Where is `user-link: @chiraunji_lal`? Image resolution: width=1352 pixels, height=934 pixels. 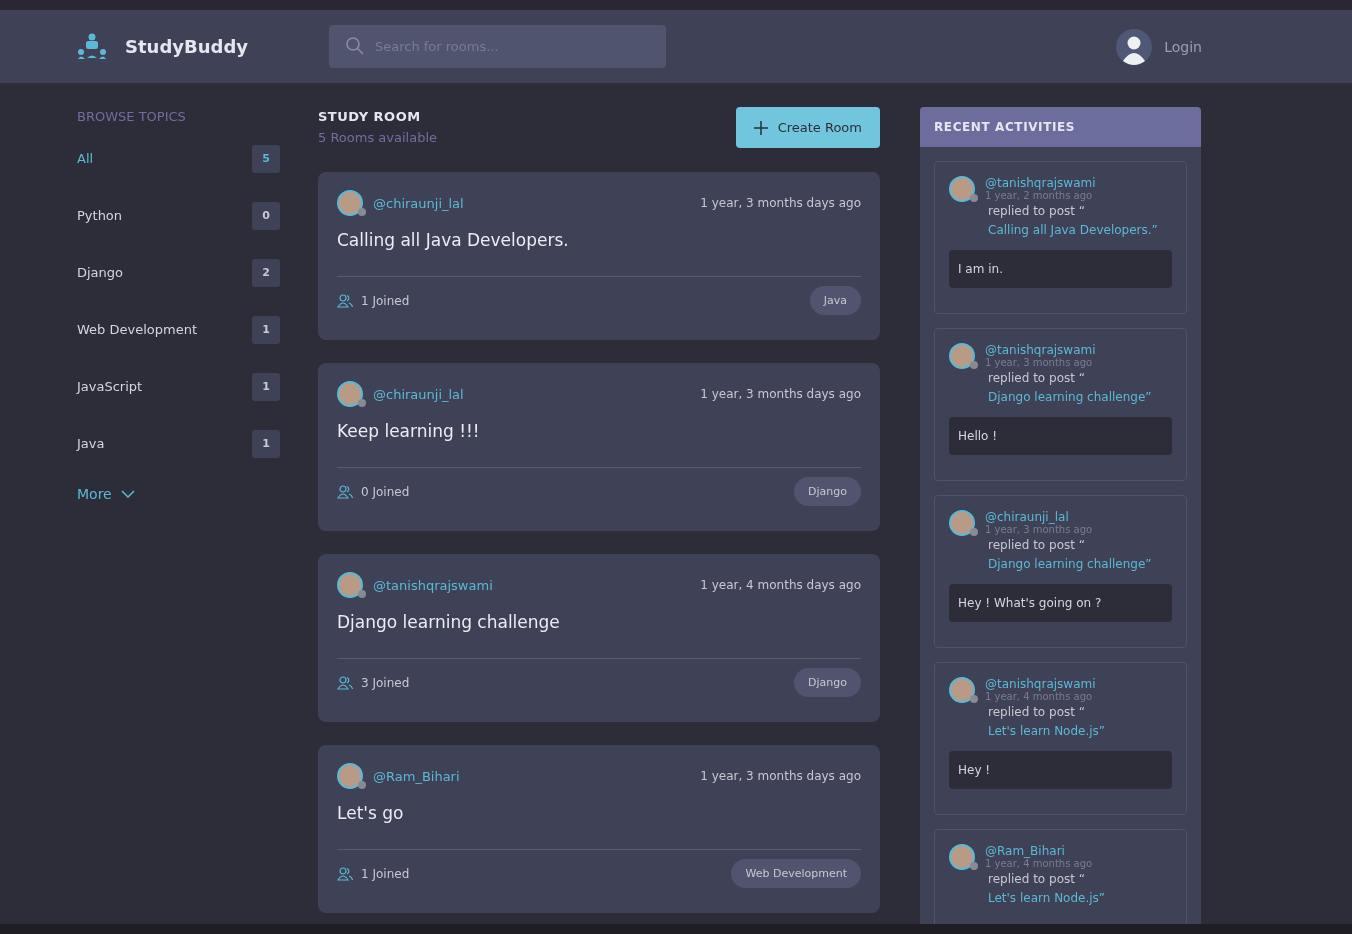 user-link: @chiraunji_lal is located at coordinates (1039, 517).